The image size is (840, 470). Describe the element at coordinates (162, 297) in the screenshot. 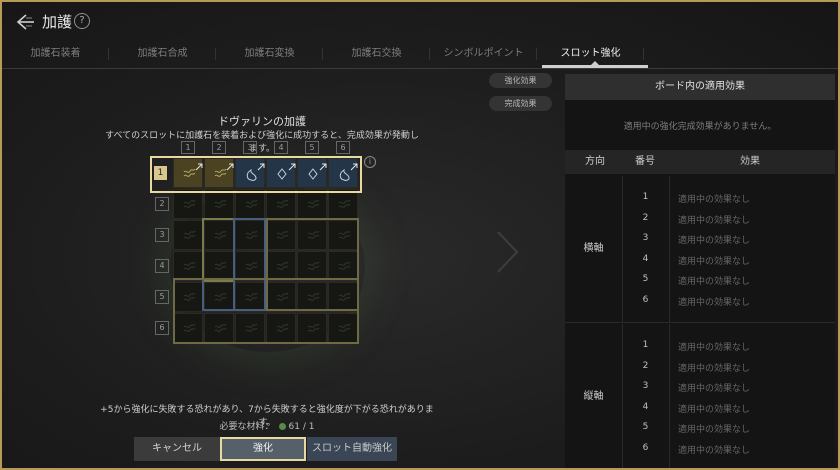

I see `row-number: 5` at that location.